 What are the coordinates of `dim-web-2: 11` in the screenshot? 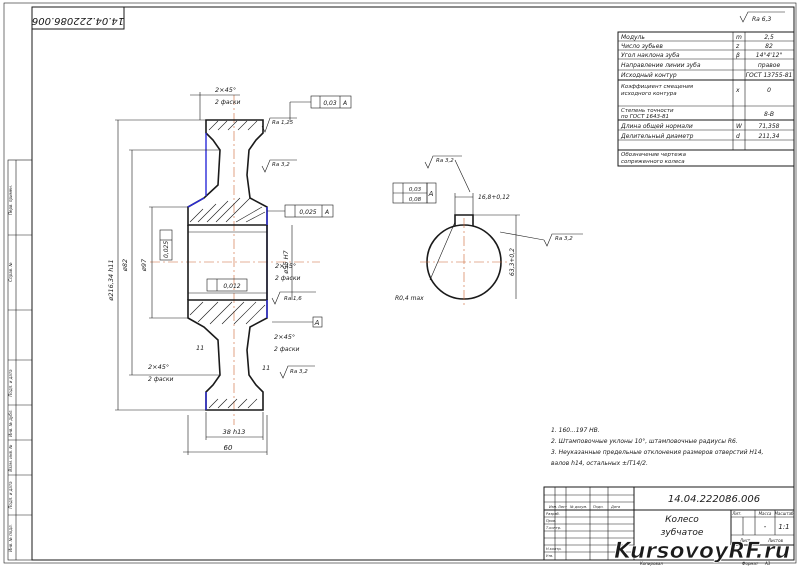 It's located at (266, 368).